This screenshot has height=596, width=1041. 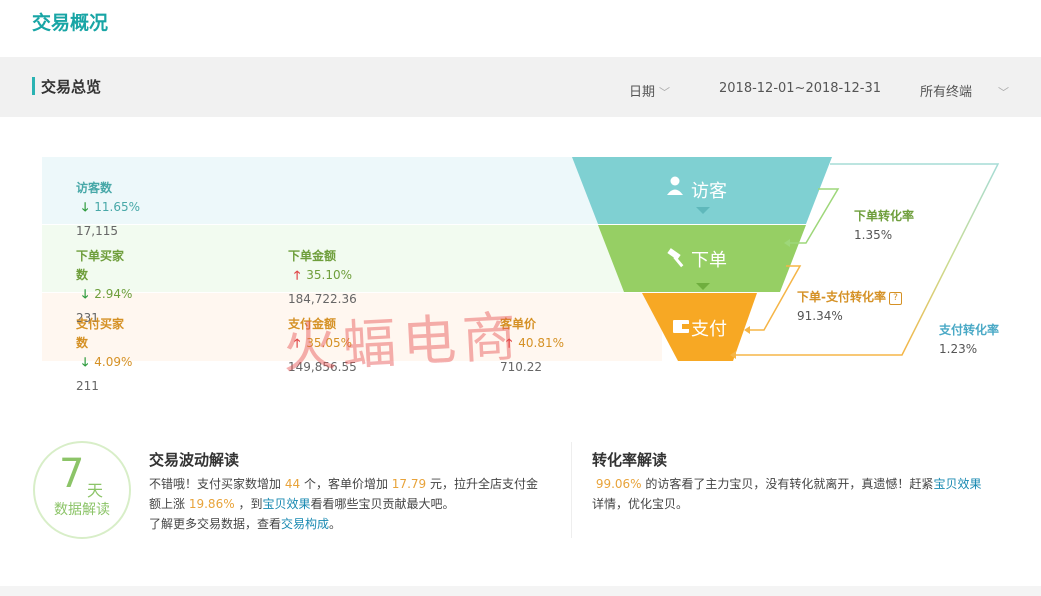 I want to click on highlight-value: 19.86%, so click(x=211, y=504).